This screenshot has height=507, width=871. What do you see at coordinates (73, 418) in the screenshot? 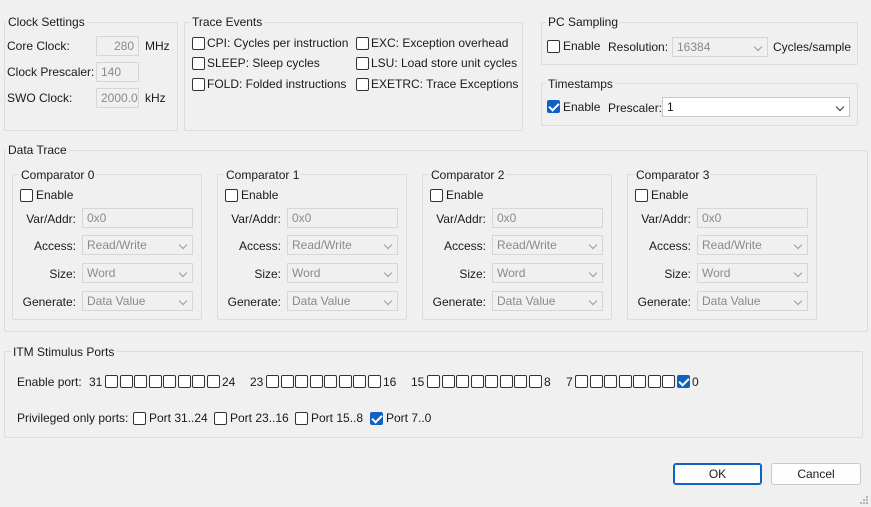
I see `privileged-ports-label: Privileged only ports:` at bounding box center [73, 418].